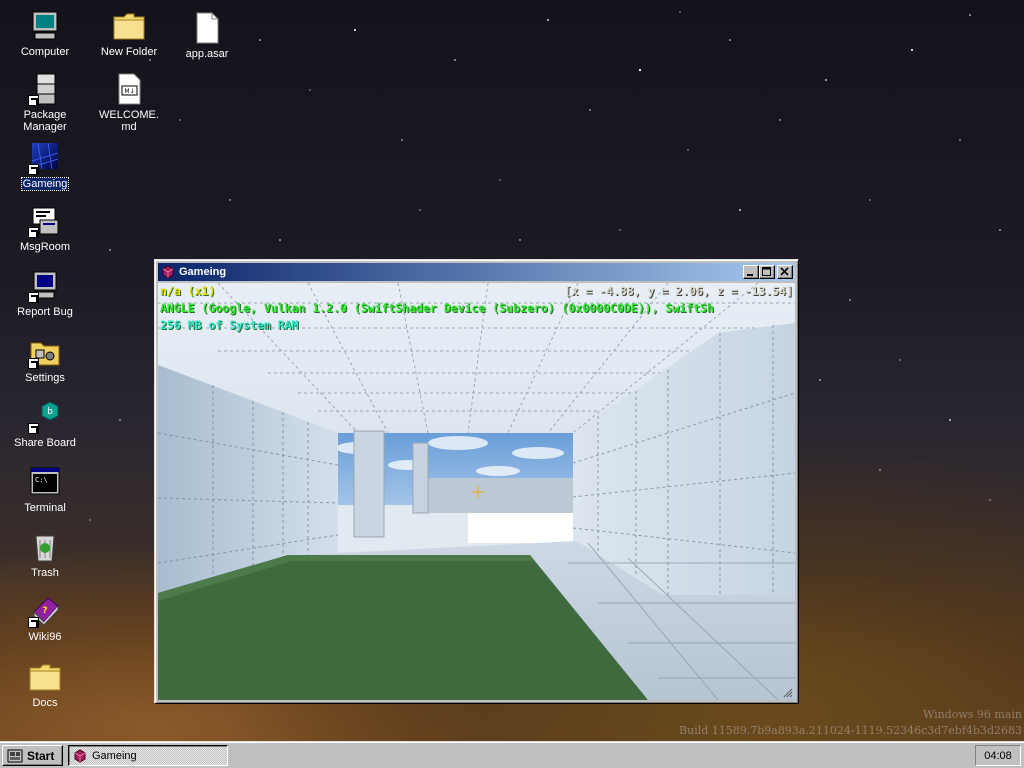  I want to click on markdown-file-icon: M↓, so click(129, 89).